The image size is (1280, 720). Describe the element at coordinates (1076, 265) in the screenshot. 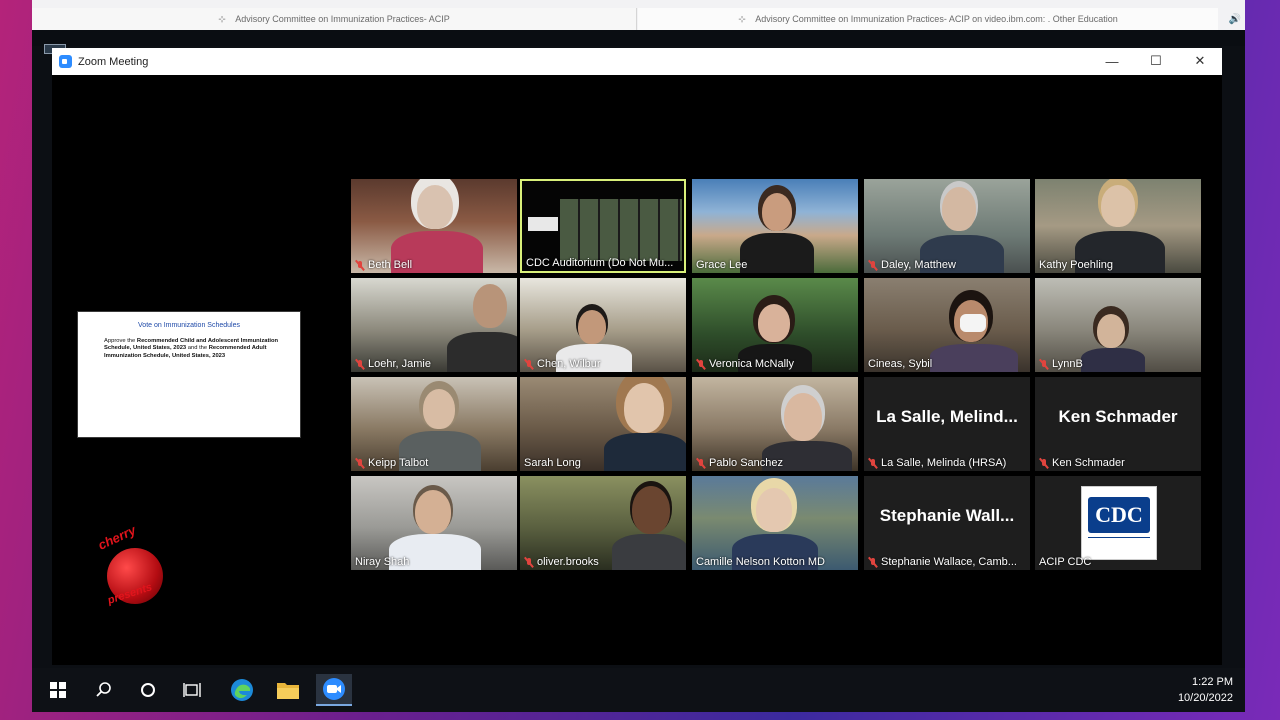

I see `participant-name: Kathy Poehling` at that location.